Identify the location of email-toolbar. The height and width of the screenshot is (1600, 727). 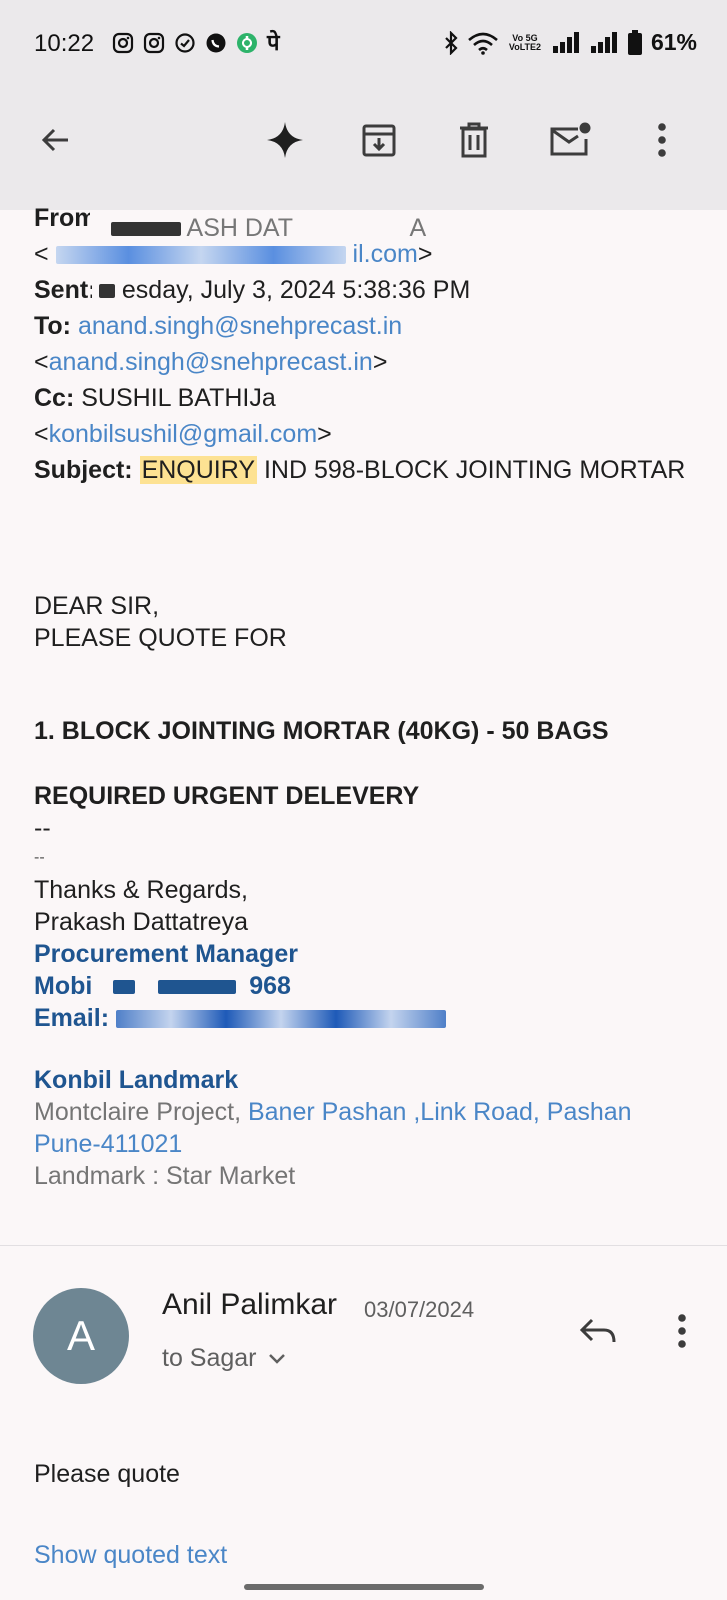
(363, 149).